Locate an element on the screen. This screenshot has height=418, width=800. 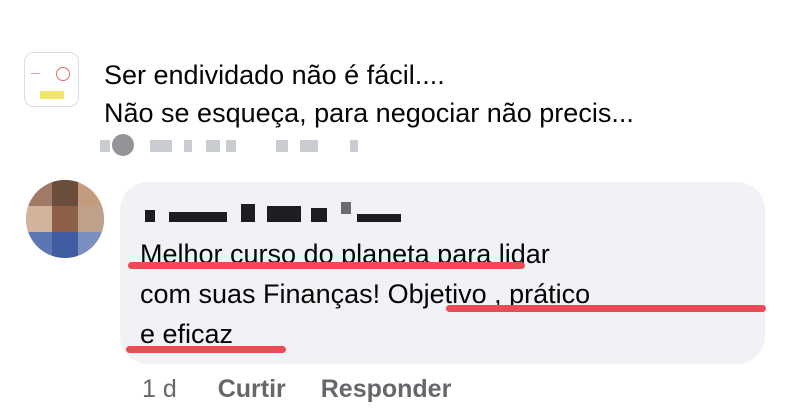
thumbnail-logo-ring is located at coordinates (63, 74).